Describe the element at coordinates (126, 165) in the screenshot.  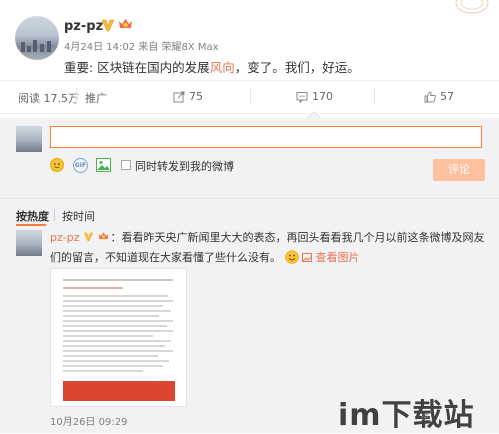
I see `forward-checkbox` at that location.